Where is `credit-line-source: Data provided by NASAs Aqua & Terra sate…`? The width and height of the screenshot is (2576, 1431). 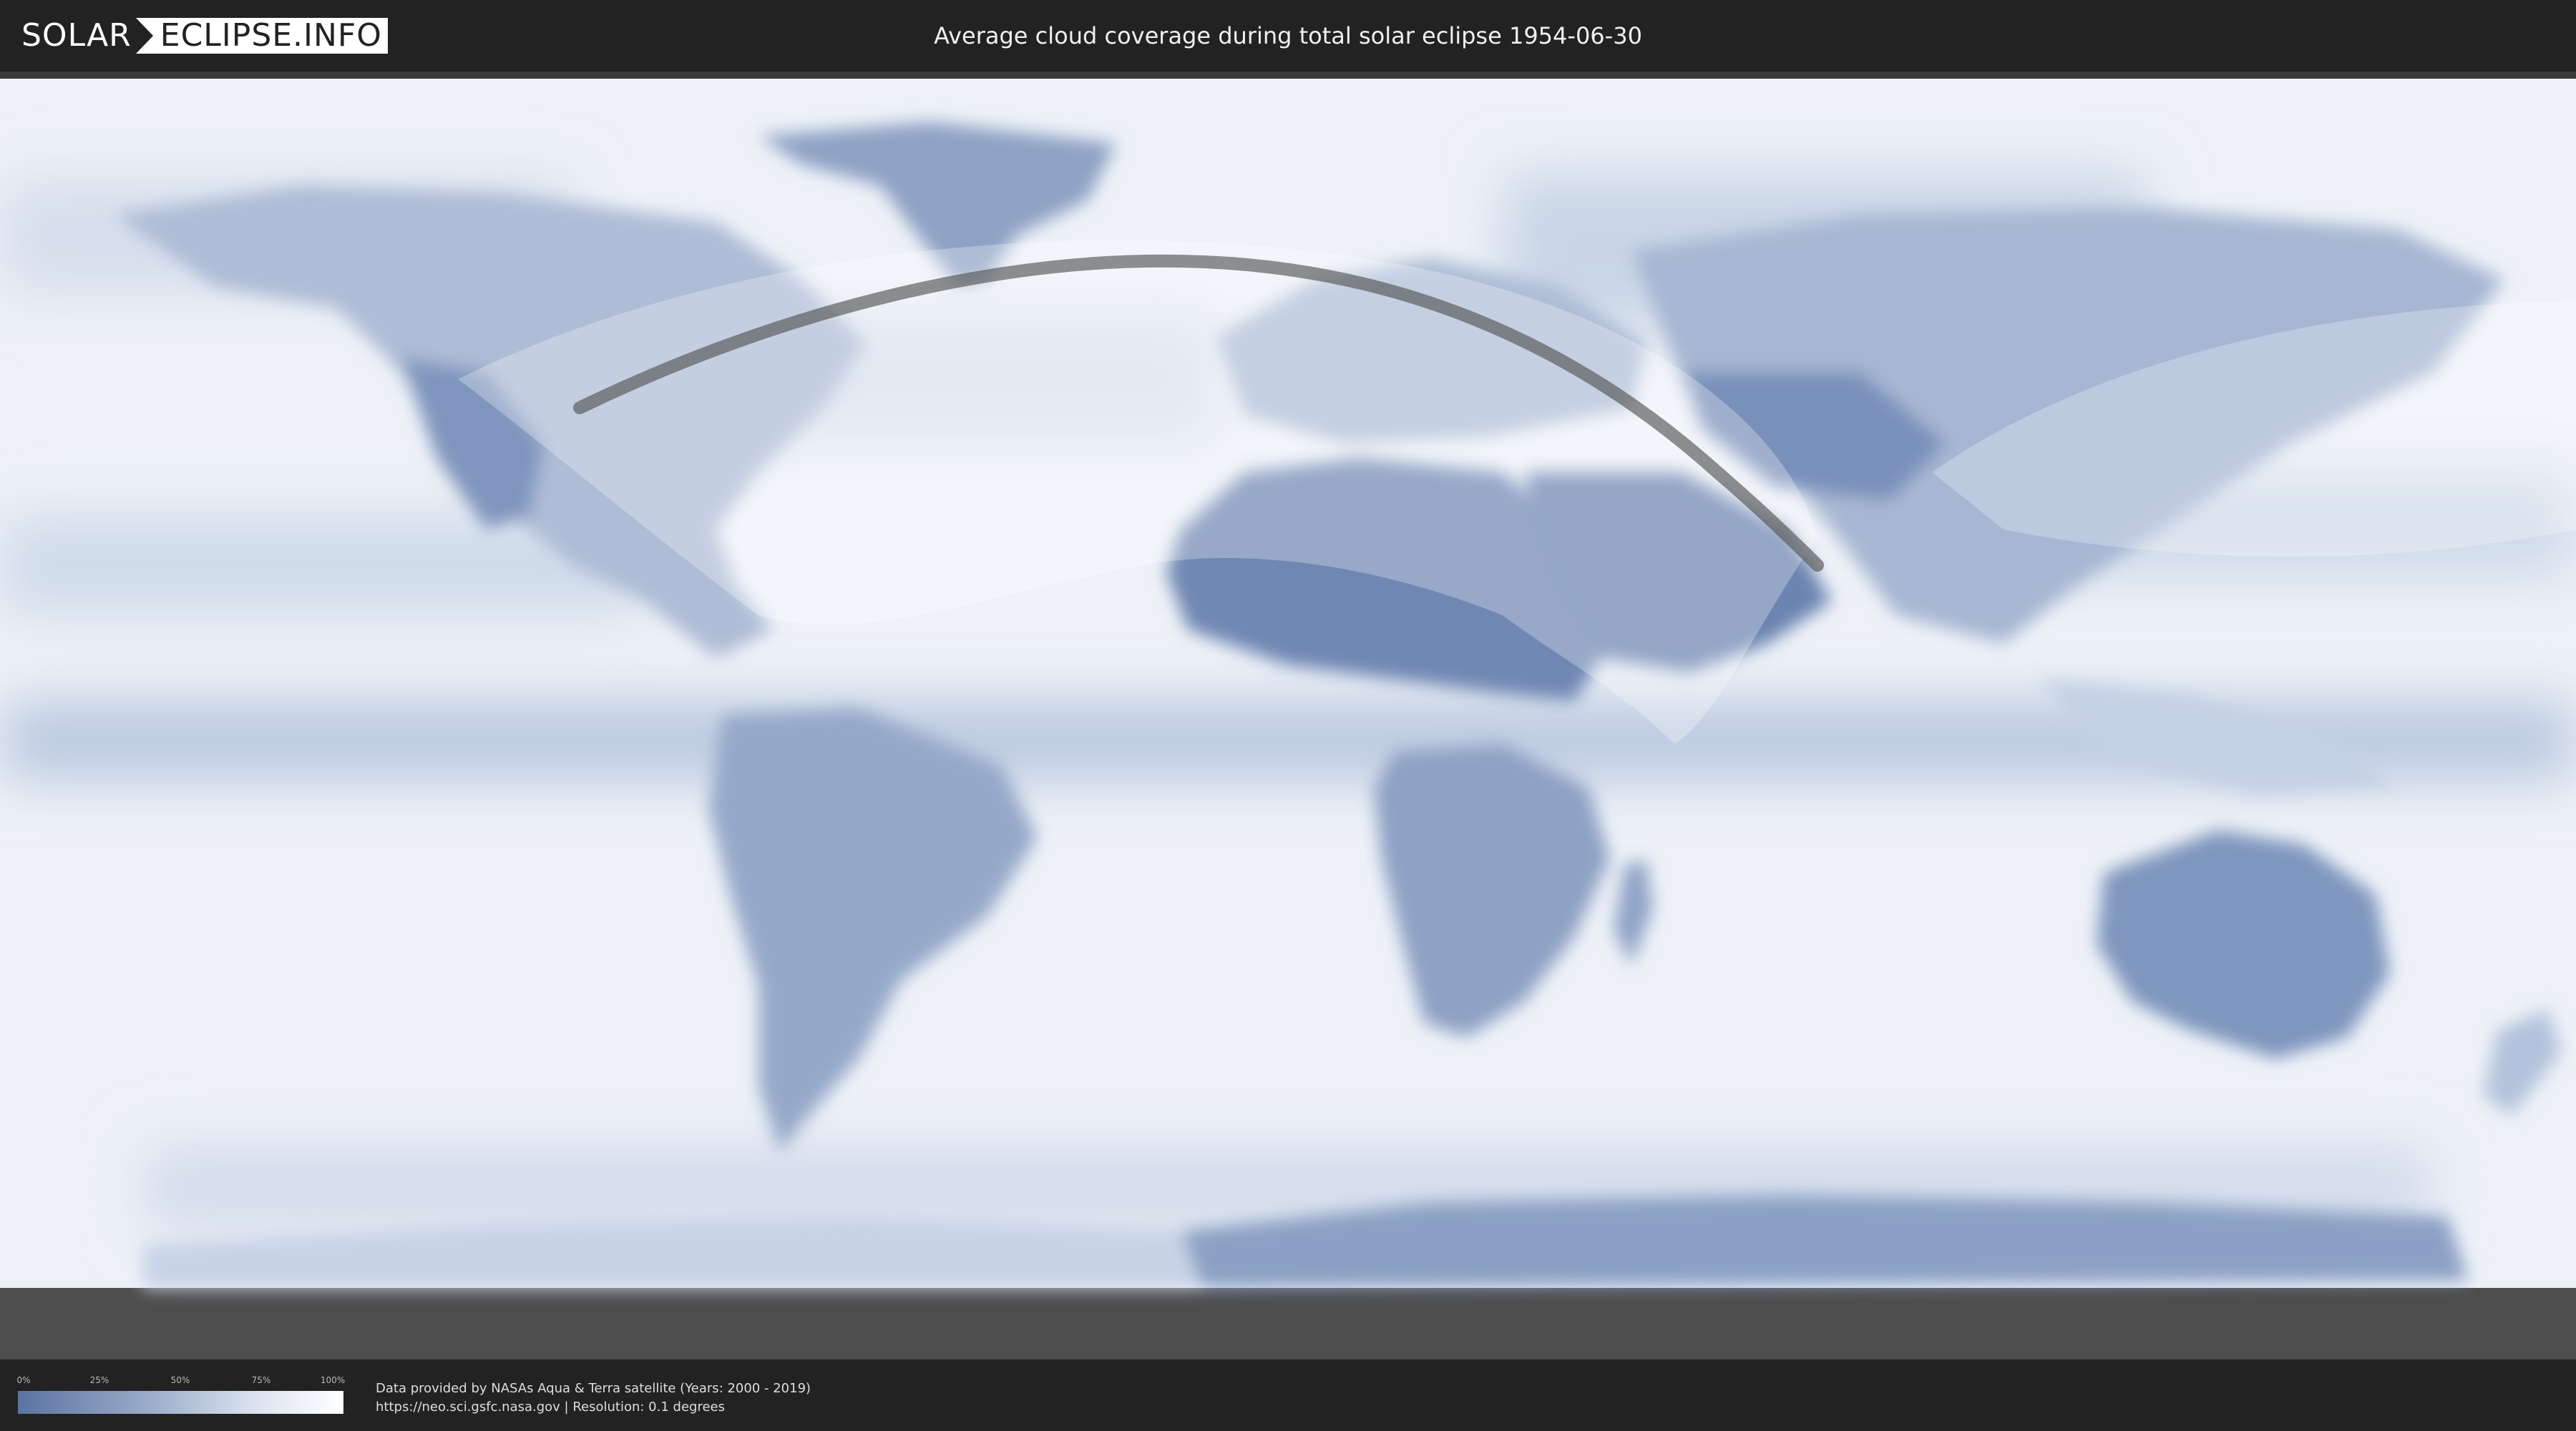
credit-line-source: Data provided by NASAs Aqua & Terra sate… is located at coordinates (593, 1388).